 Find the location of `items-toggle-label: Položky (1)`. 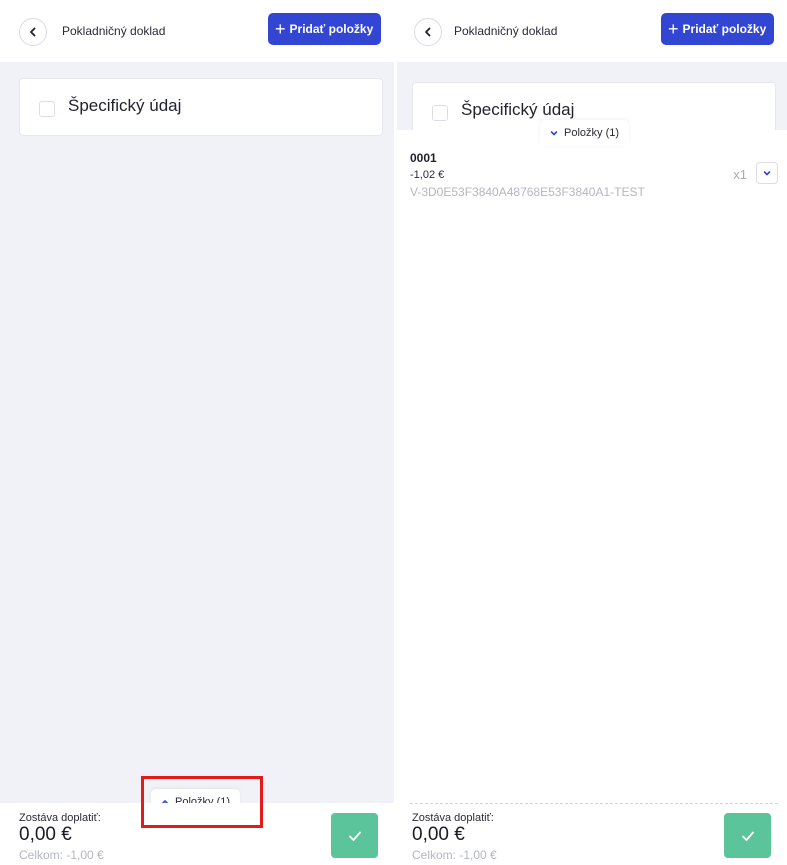

items-toggle-label: Položky (1) is located at coordinates (592, 133).